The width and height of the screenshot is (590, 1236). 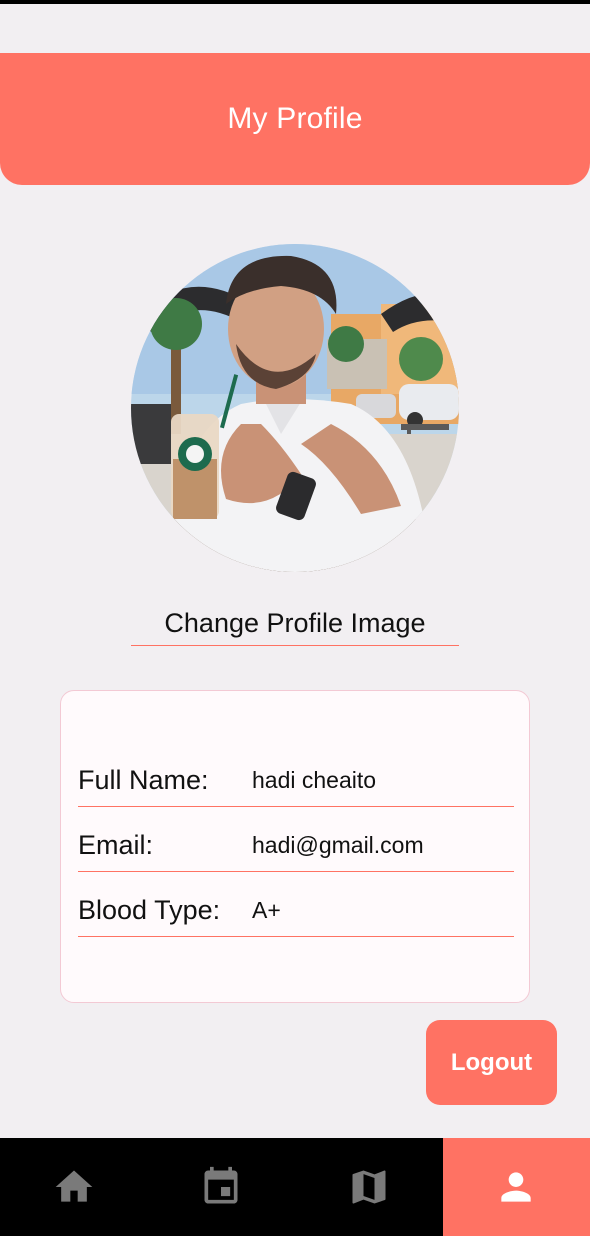 What do you see at coordinates (266, 910) in the screenshot?
I see `blood-type-value: A+` at bounding box center [266, 910].